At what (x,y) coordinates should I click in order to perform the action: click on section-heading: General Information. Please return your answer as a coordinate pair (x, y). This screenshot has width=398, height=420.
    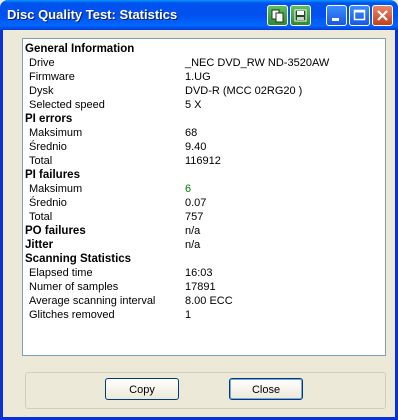
    Looking at the image, I should click on (203, 49).